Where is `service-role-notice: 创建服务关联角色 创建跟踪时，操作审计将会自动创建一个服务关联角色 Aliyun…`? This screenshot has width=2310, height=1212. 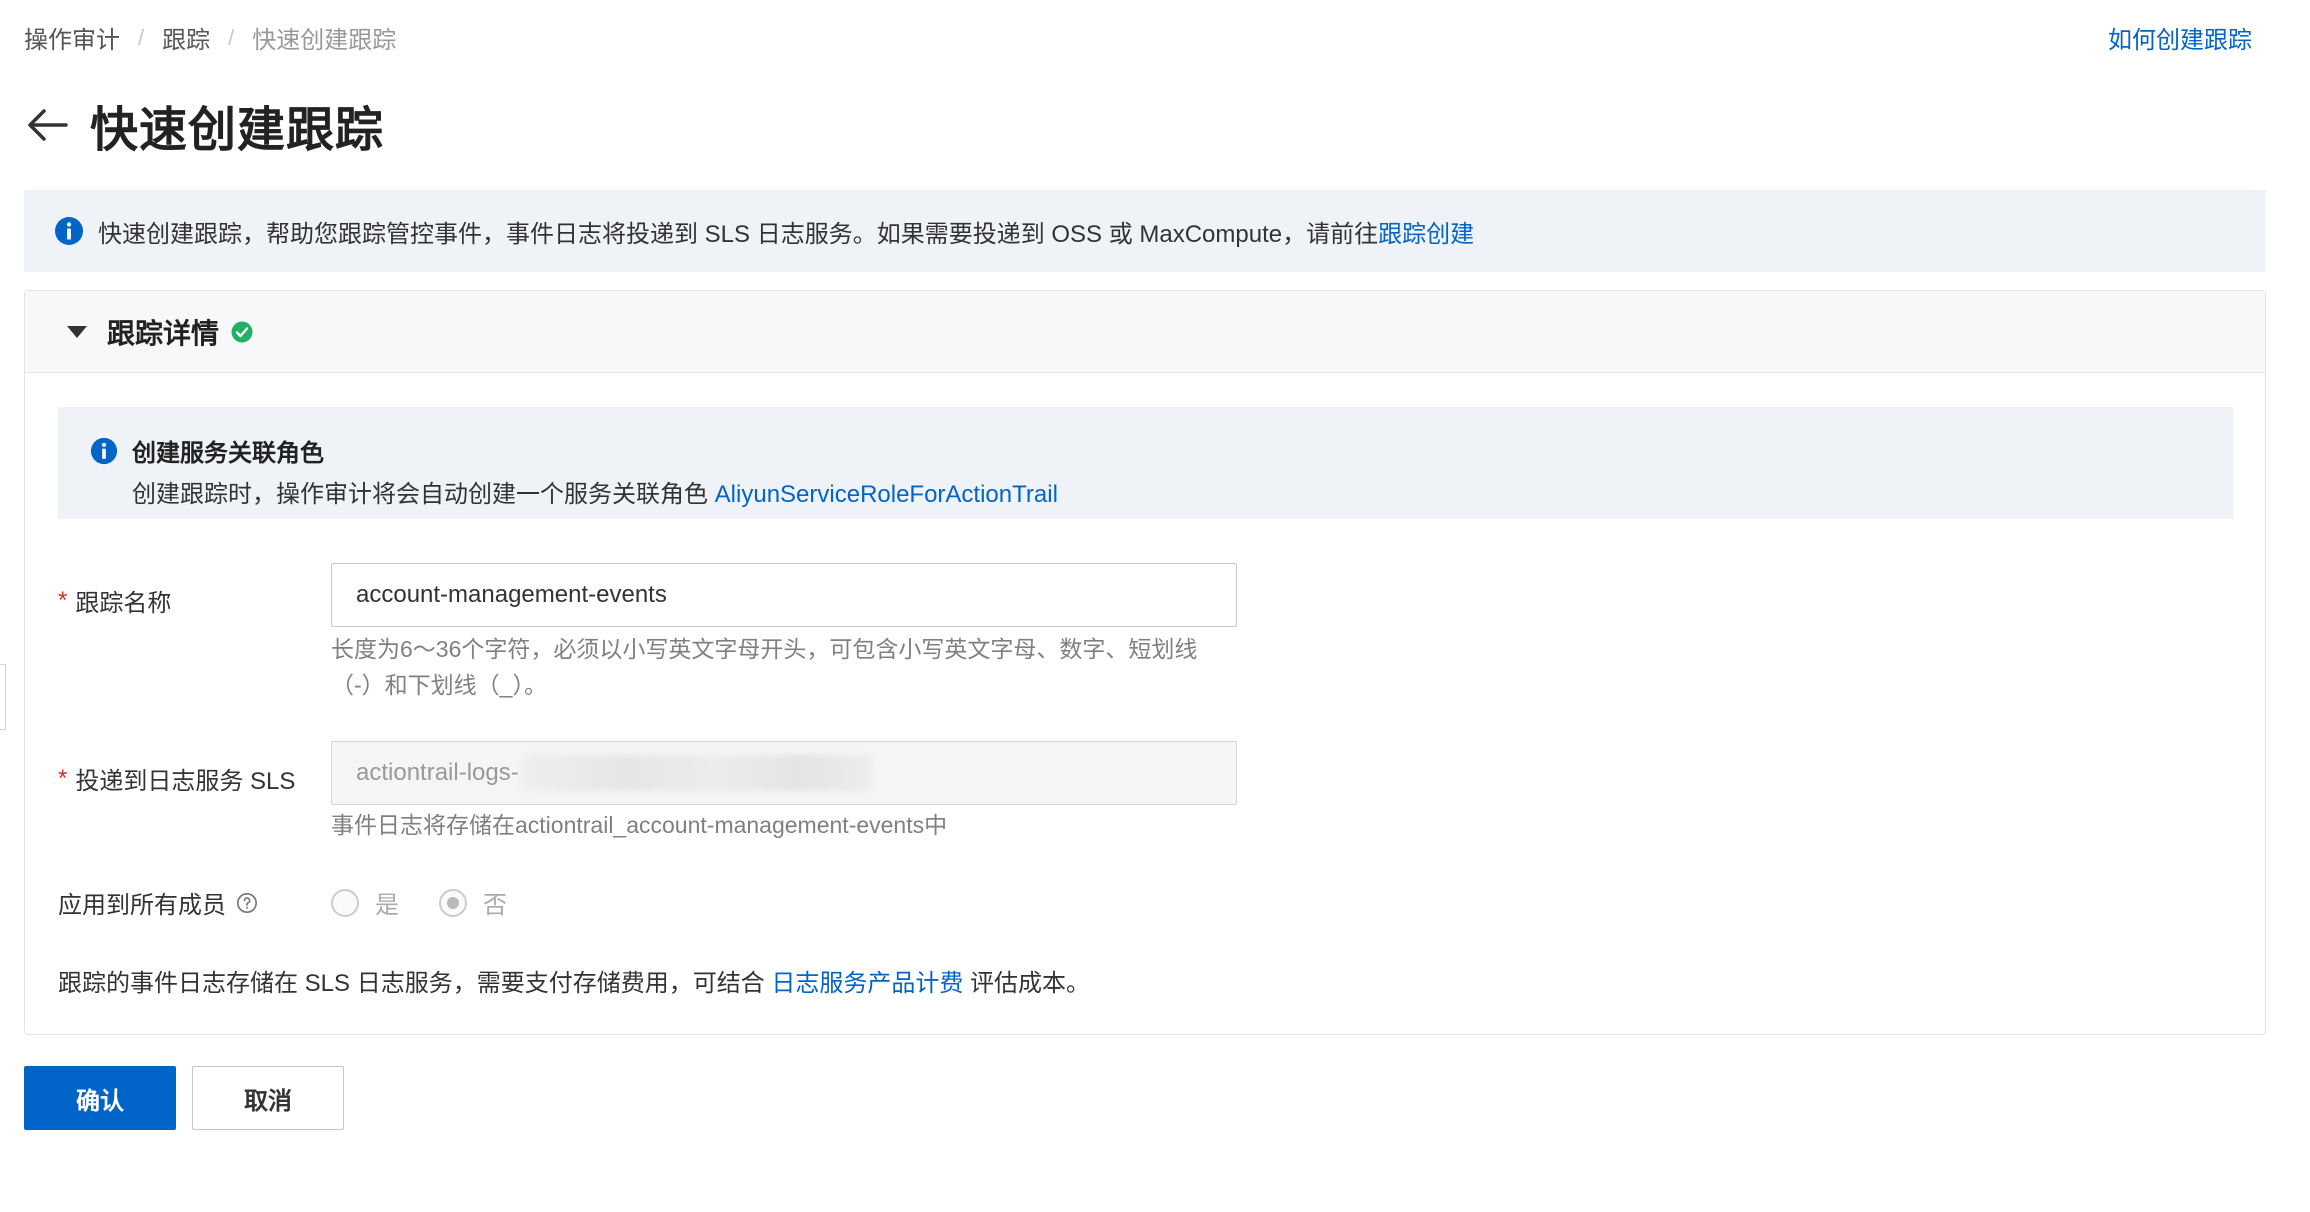
service-role-notice: 创建服务关联角色 创建跟踪时，操作审计将会自动创建一个服务关联角色 Aliyun… is located at coordinates (1146, 463).